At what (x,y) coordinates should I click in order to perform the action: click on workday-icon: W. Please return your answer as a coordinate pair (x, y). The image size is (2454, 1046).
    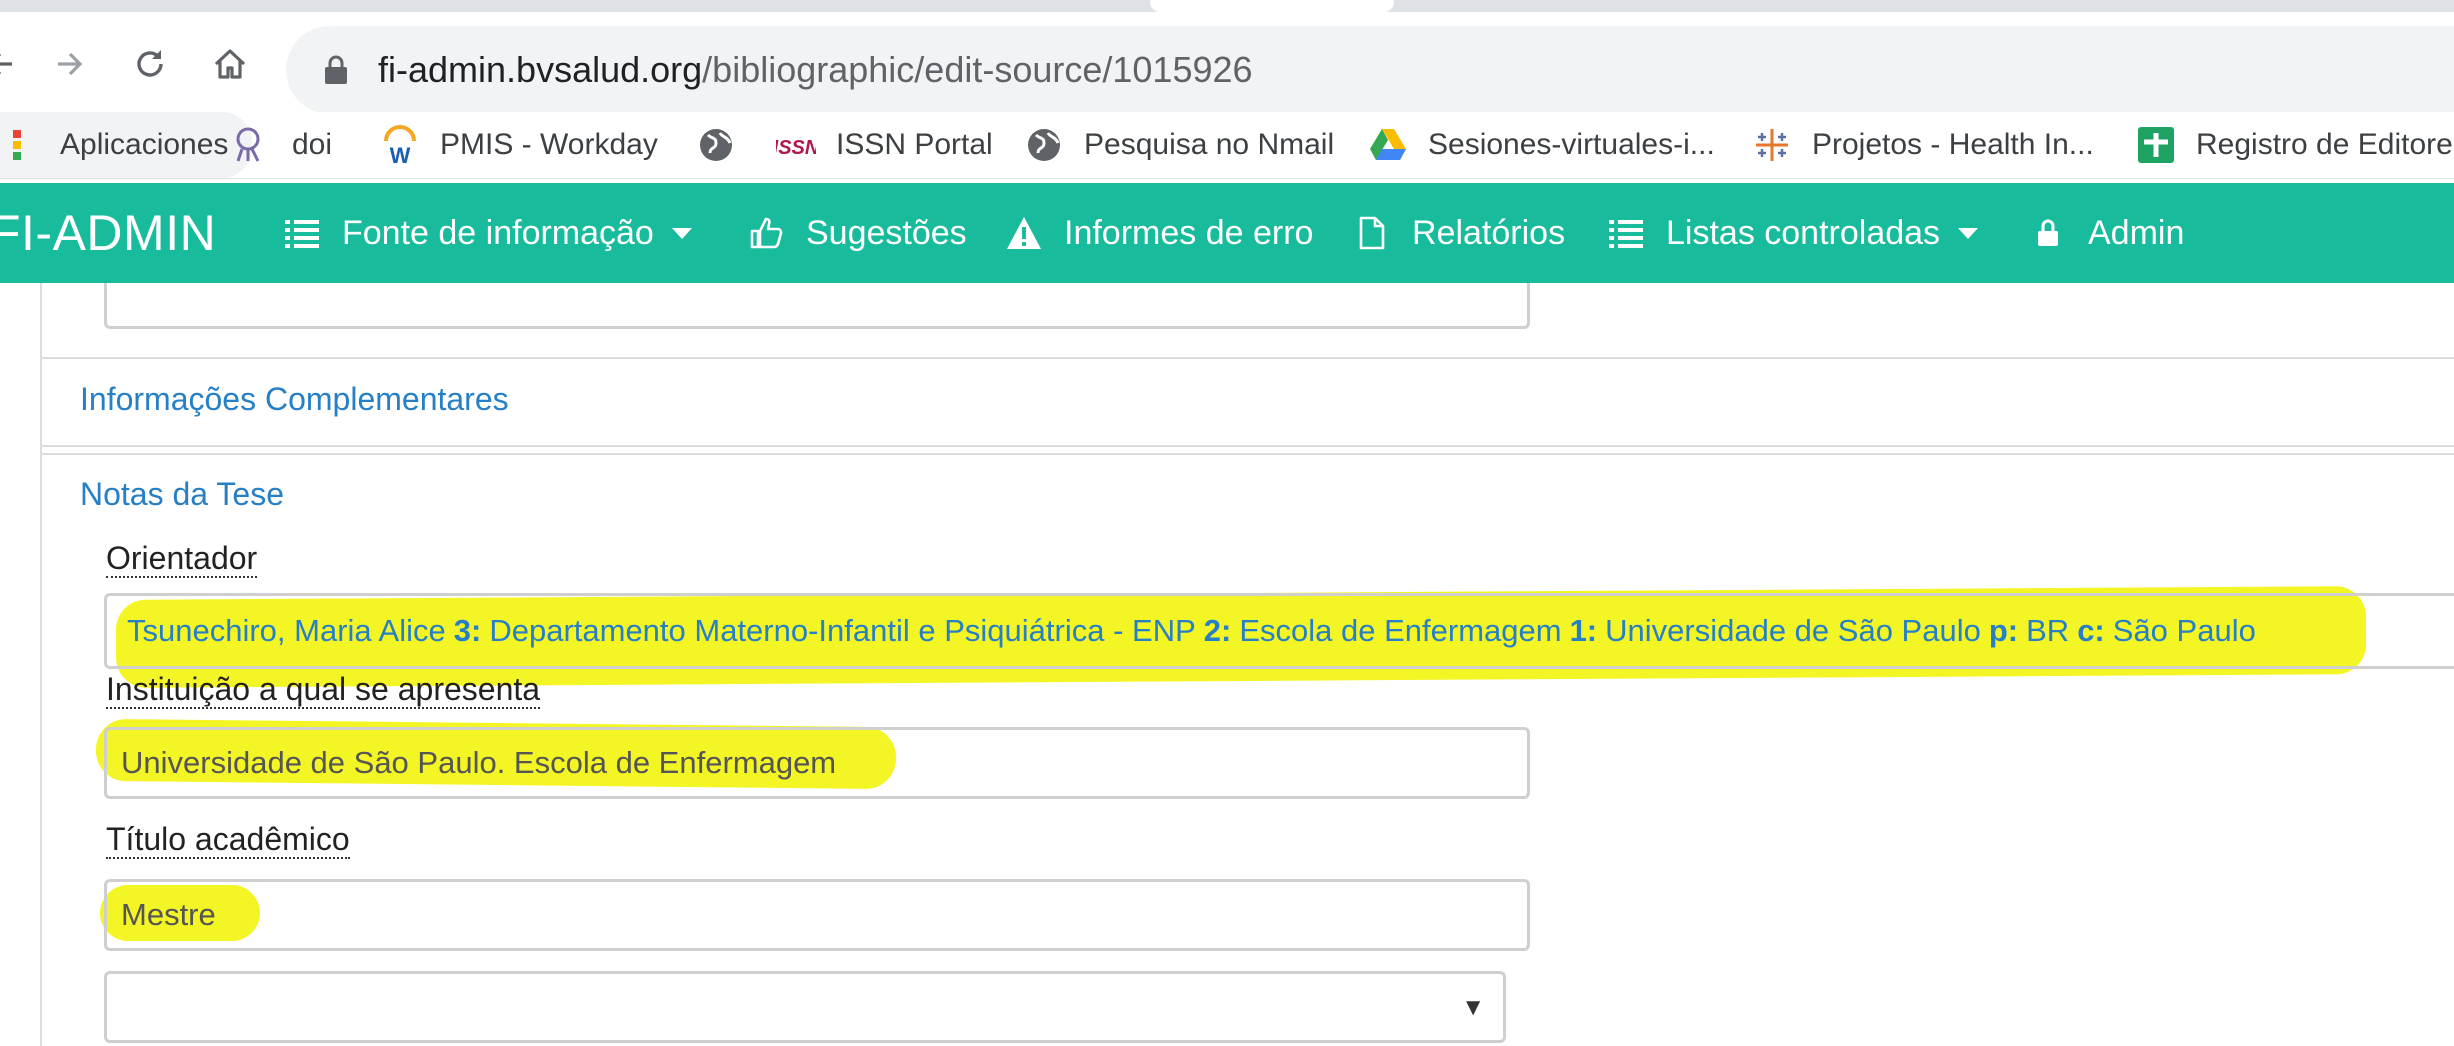
    Looking at the image, I should click on (400, 145).